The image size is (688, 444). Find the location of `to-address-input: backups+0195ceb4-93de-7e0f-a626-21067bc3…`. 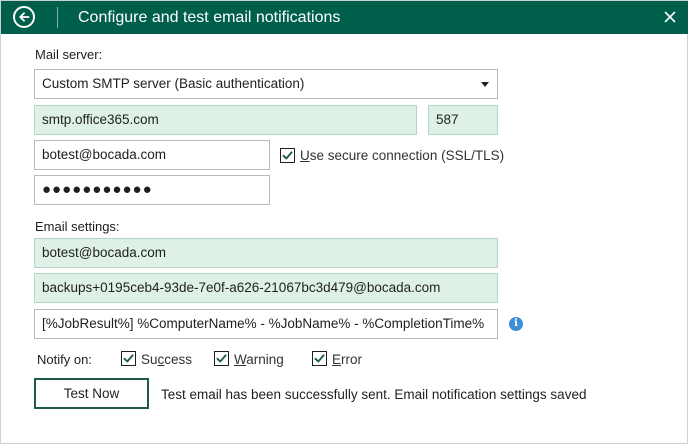

to-address-input: backups+0195ceb4-93de-7e0f-a626-21067bc3… is located at coordinates (266, 288).